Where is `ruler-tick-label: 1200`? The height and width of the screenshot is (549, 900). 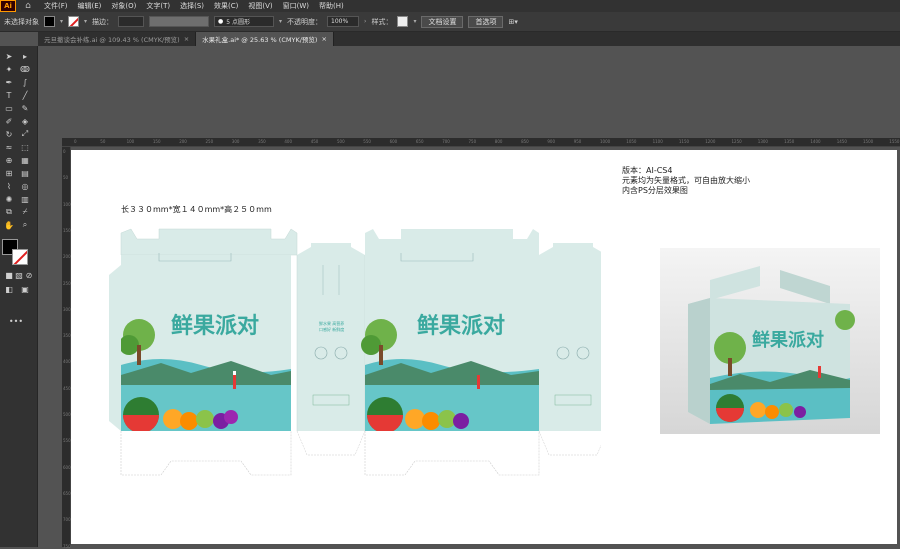 ruler-tick-label: 1200 is located at coordinates (710, 141).